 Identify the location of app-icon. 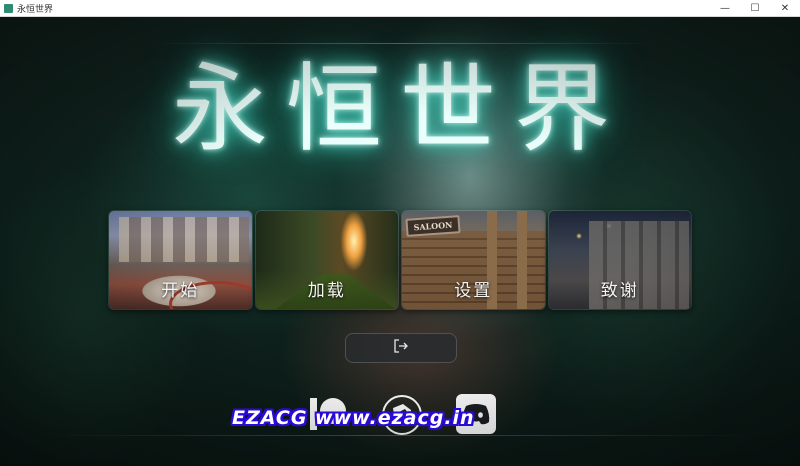
(8, 8).